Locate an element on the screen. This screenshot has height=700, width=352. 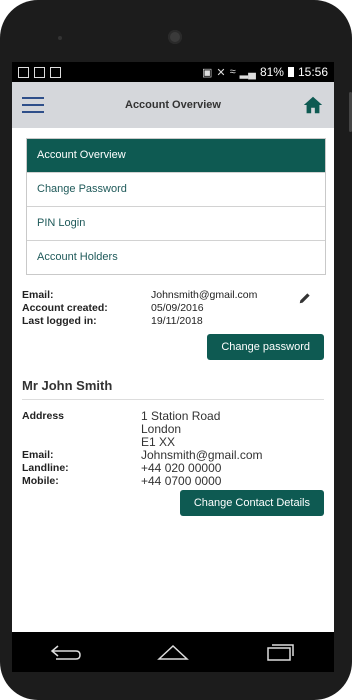
edit-pencil-icon is located at coordinates (305, 298).